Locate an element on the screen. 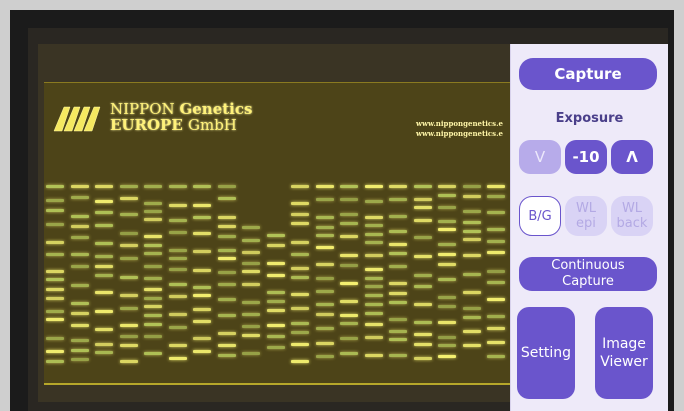 Image resolution: width=684 pixels, height=411 pixels. company-url-2: www.nippongenetics.e is located at coordinates (459, 133).